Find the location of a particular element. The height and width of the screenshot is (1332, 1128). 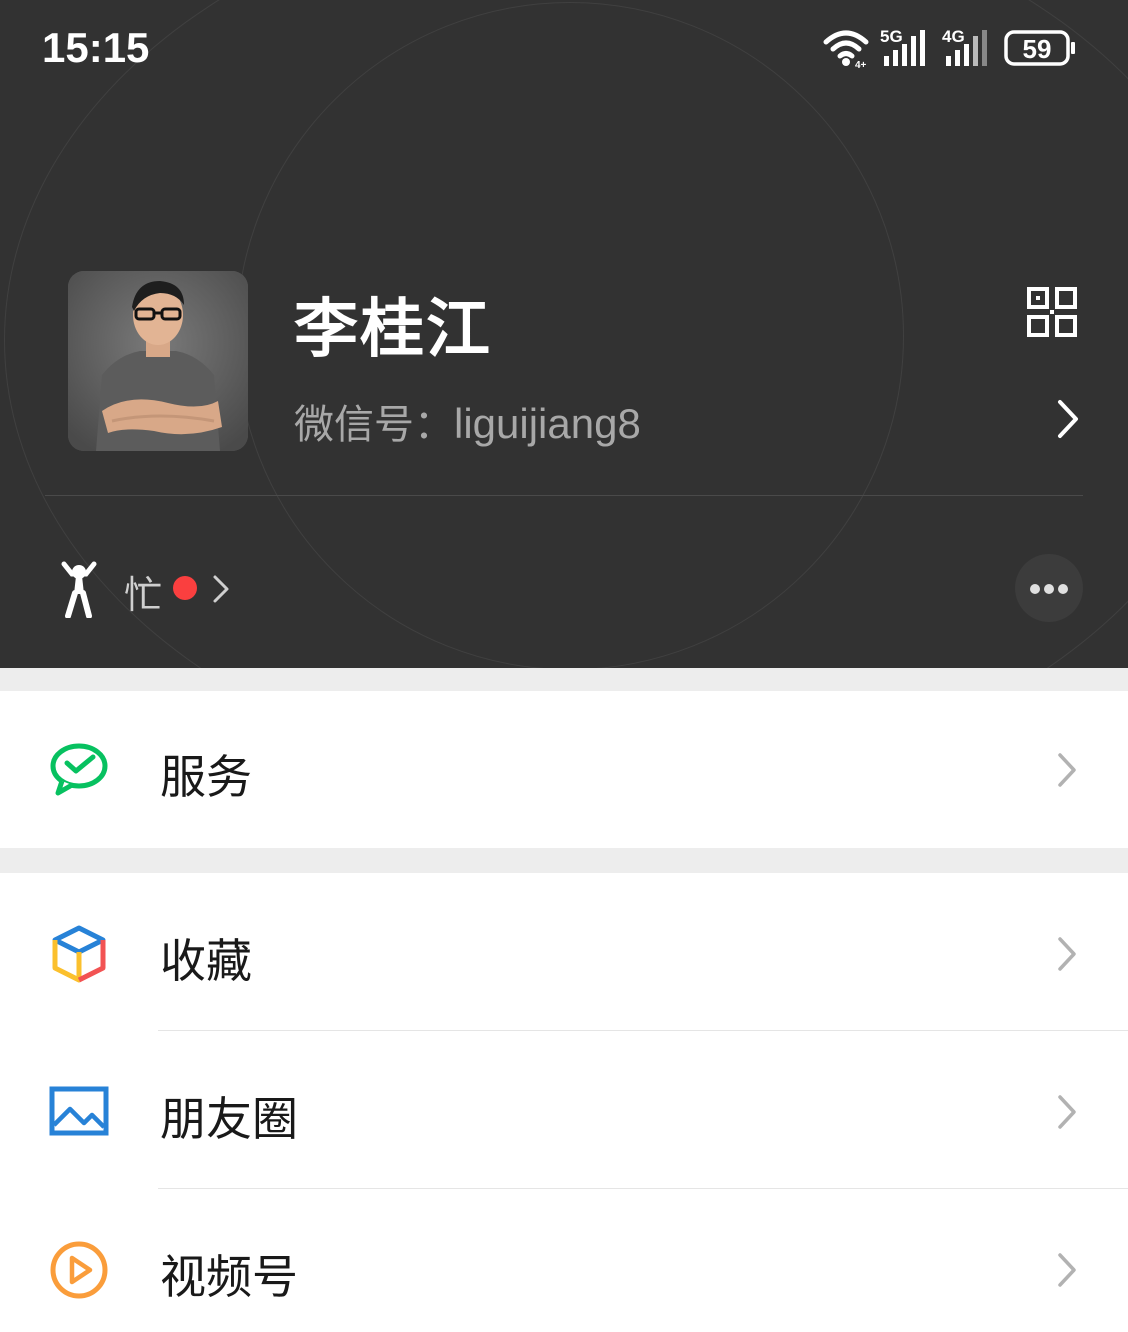

menu-item-moments: 朋友圈 is located at coordinates (564, 1112).